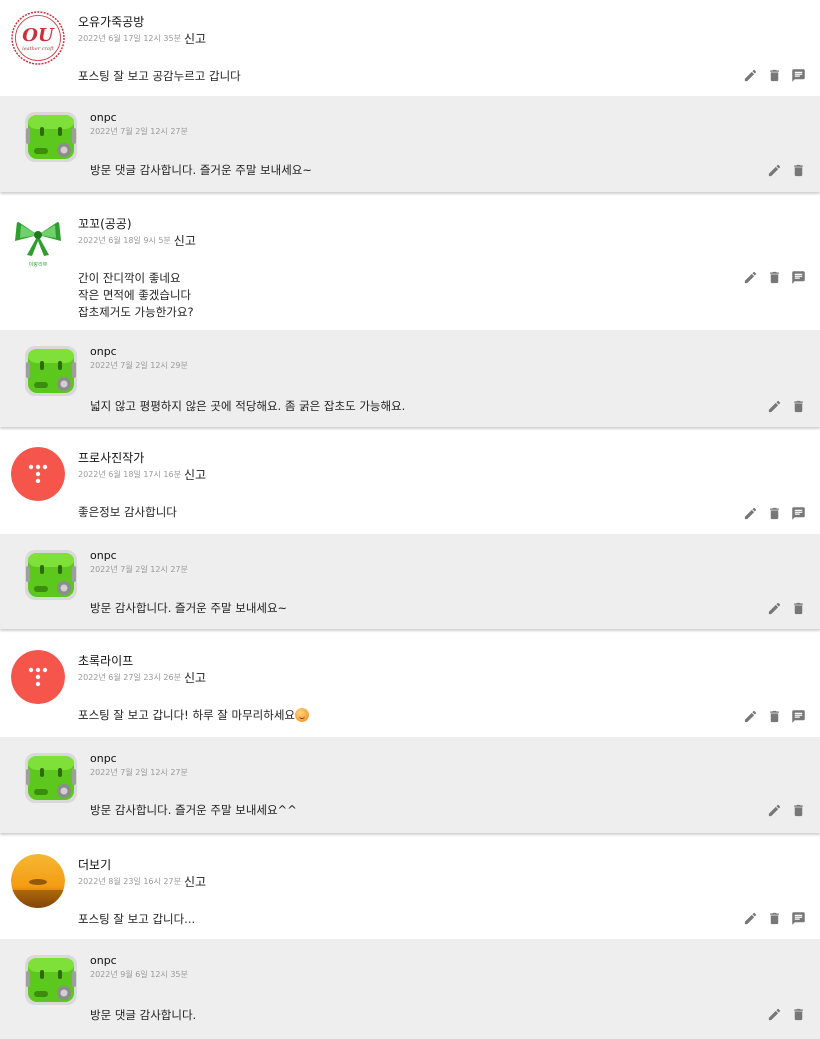  I want to click on comment-text: 포스팅 잘 보고 공감누르고 갑니다, so click(159, 76).